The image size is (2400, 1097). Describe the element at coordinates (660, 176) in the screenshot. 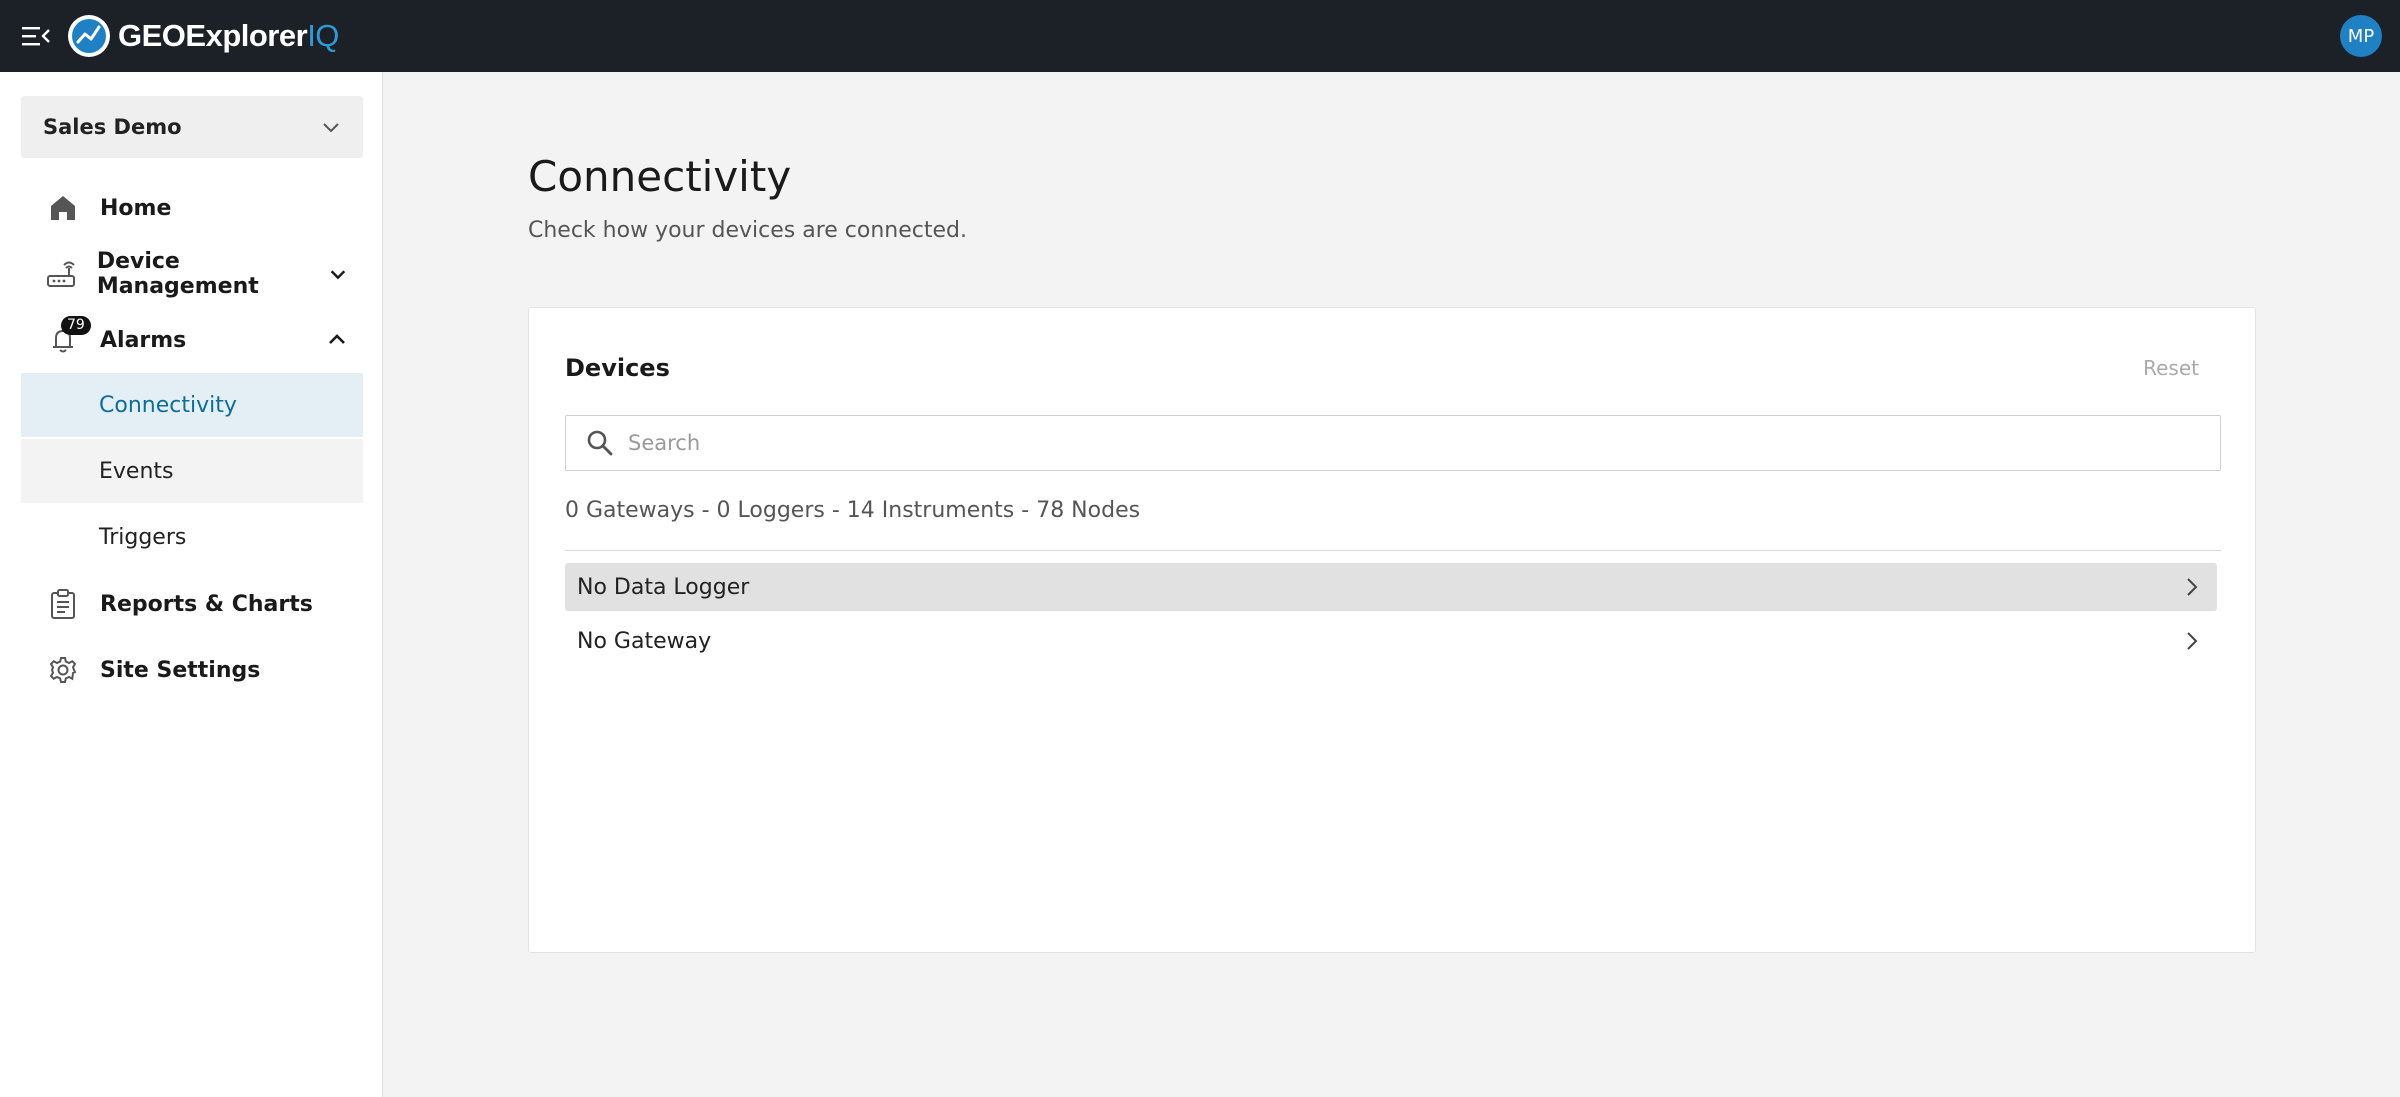

I see `page-title: Connectivity` at that location.